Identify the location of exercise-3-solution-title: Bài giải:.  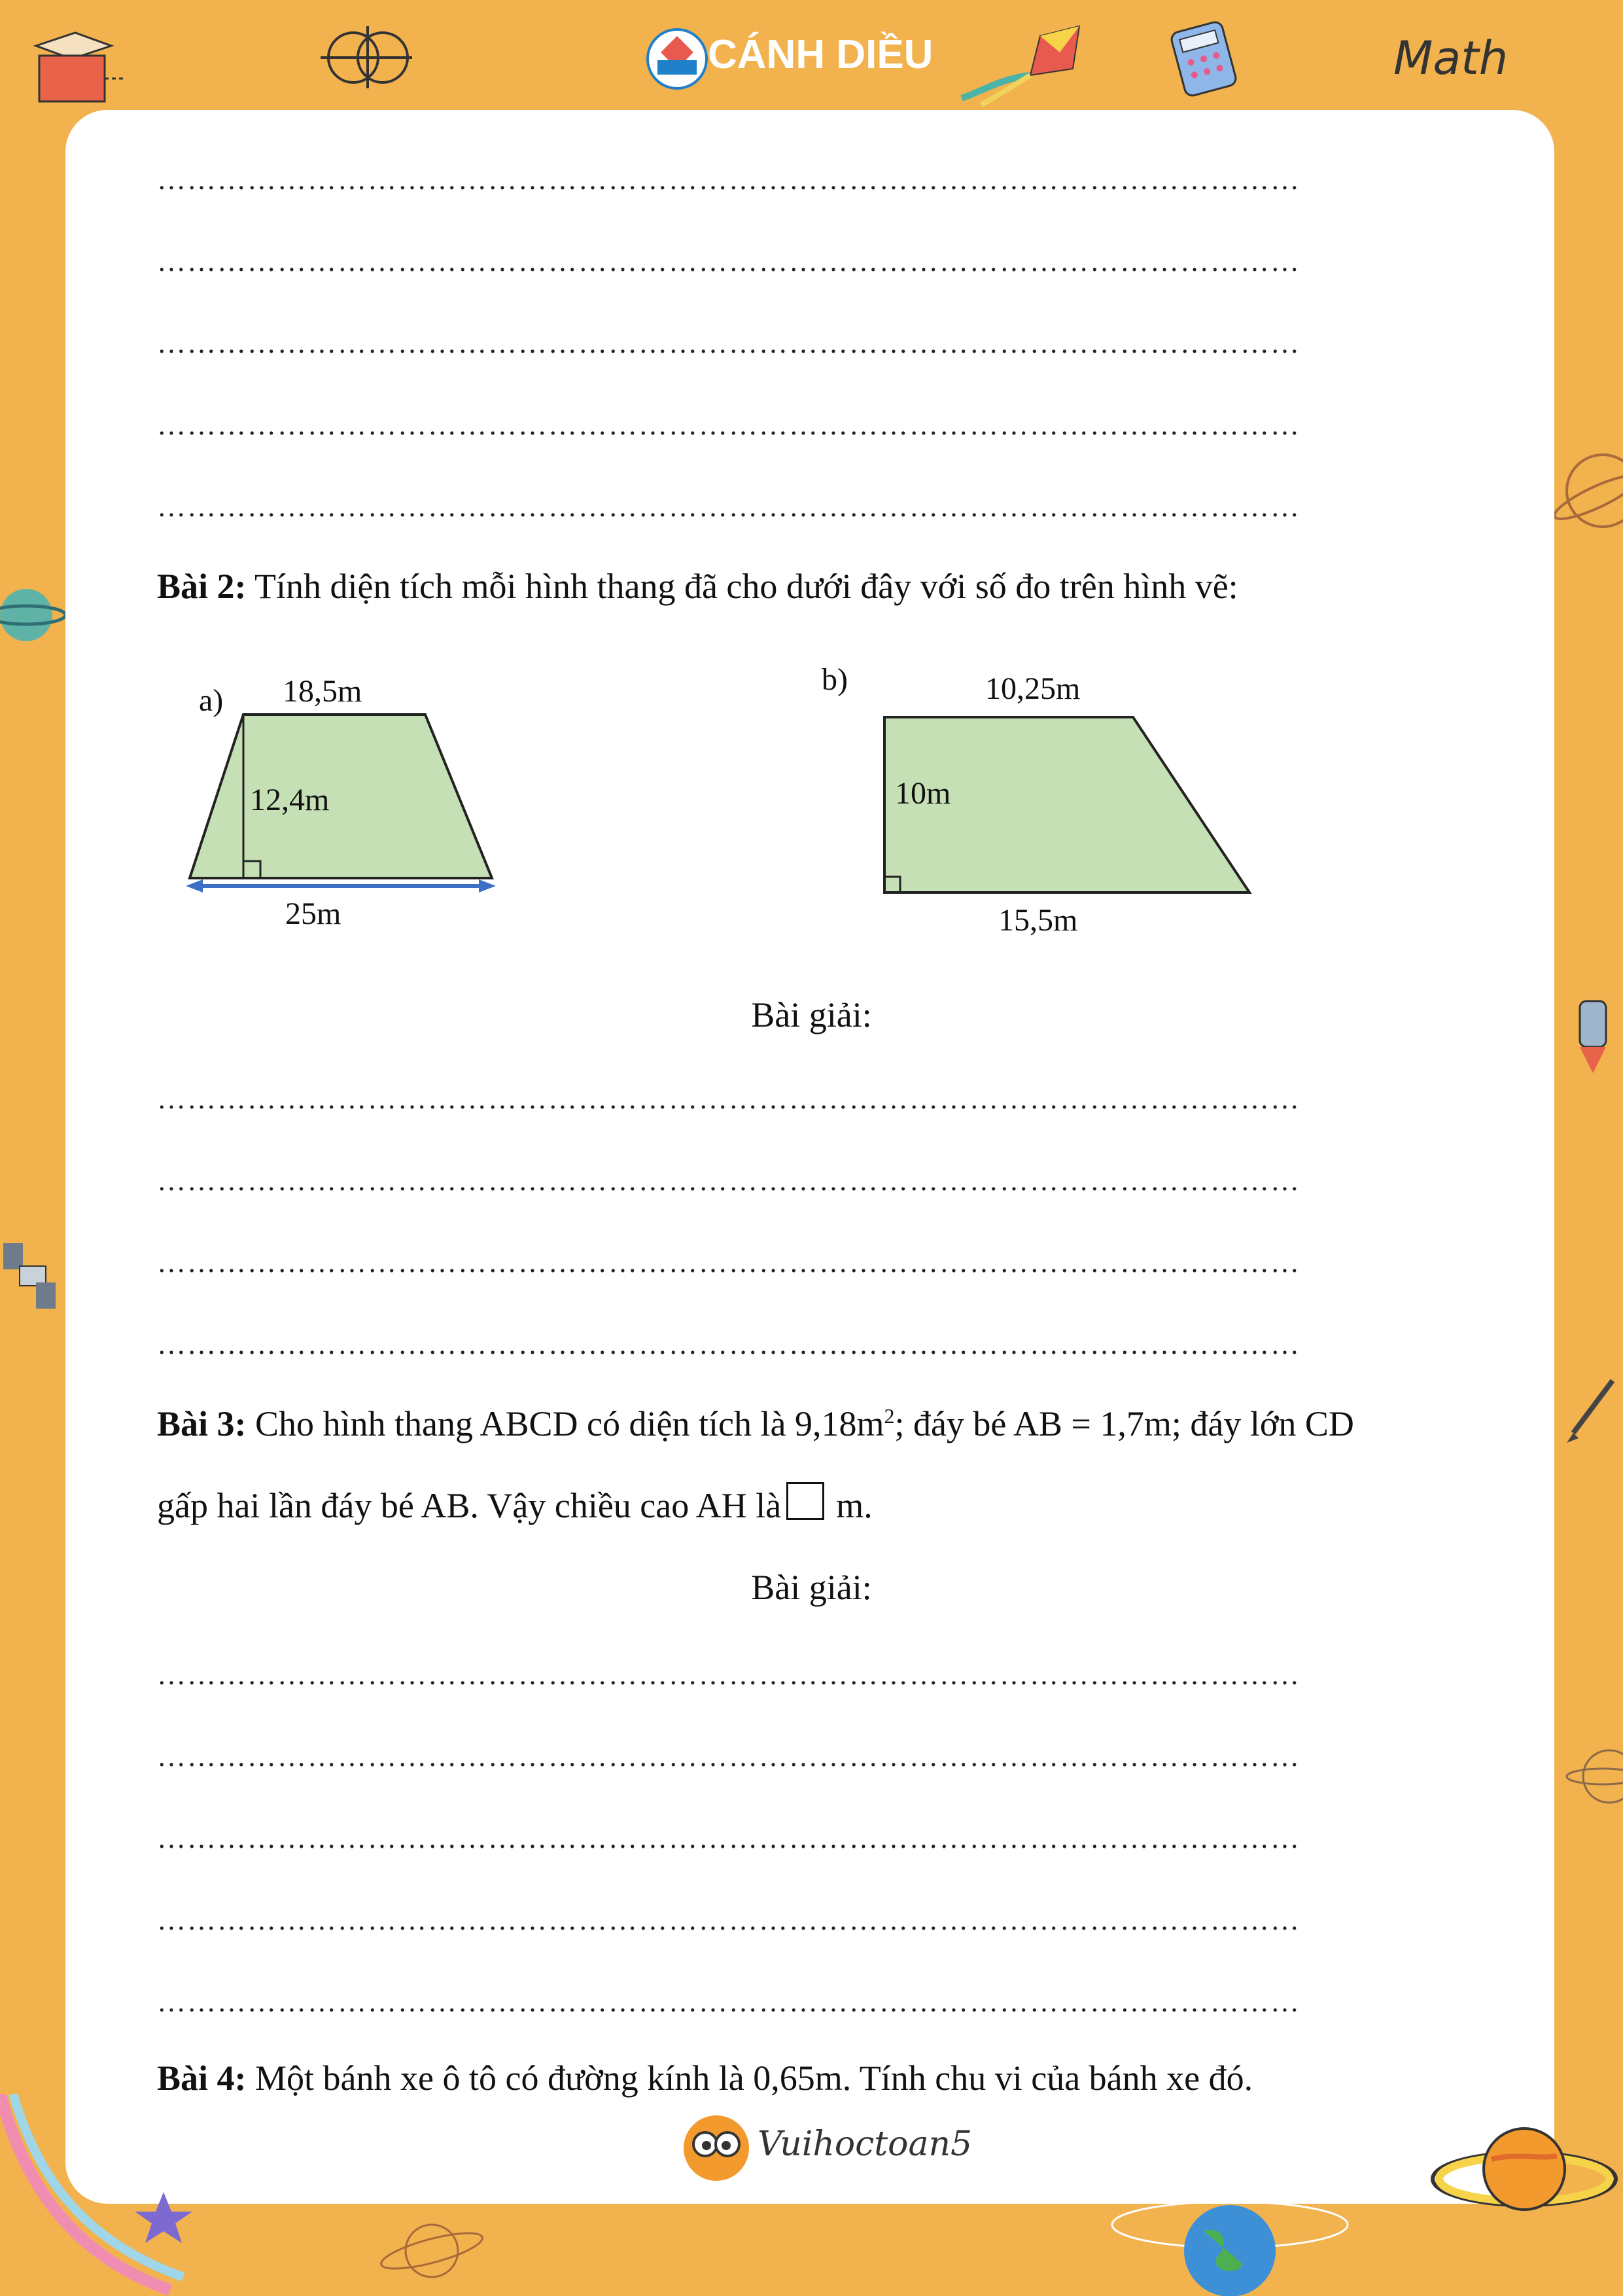
(812, 1588).